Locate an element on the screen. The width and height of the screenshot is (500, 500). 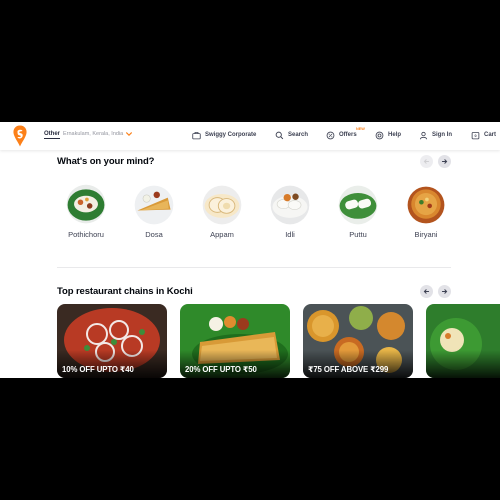
restaurant-card is located at coordinates (463, 341).